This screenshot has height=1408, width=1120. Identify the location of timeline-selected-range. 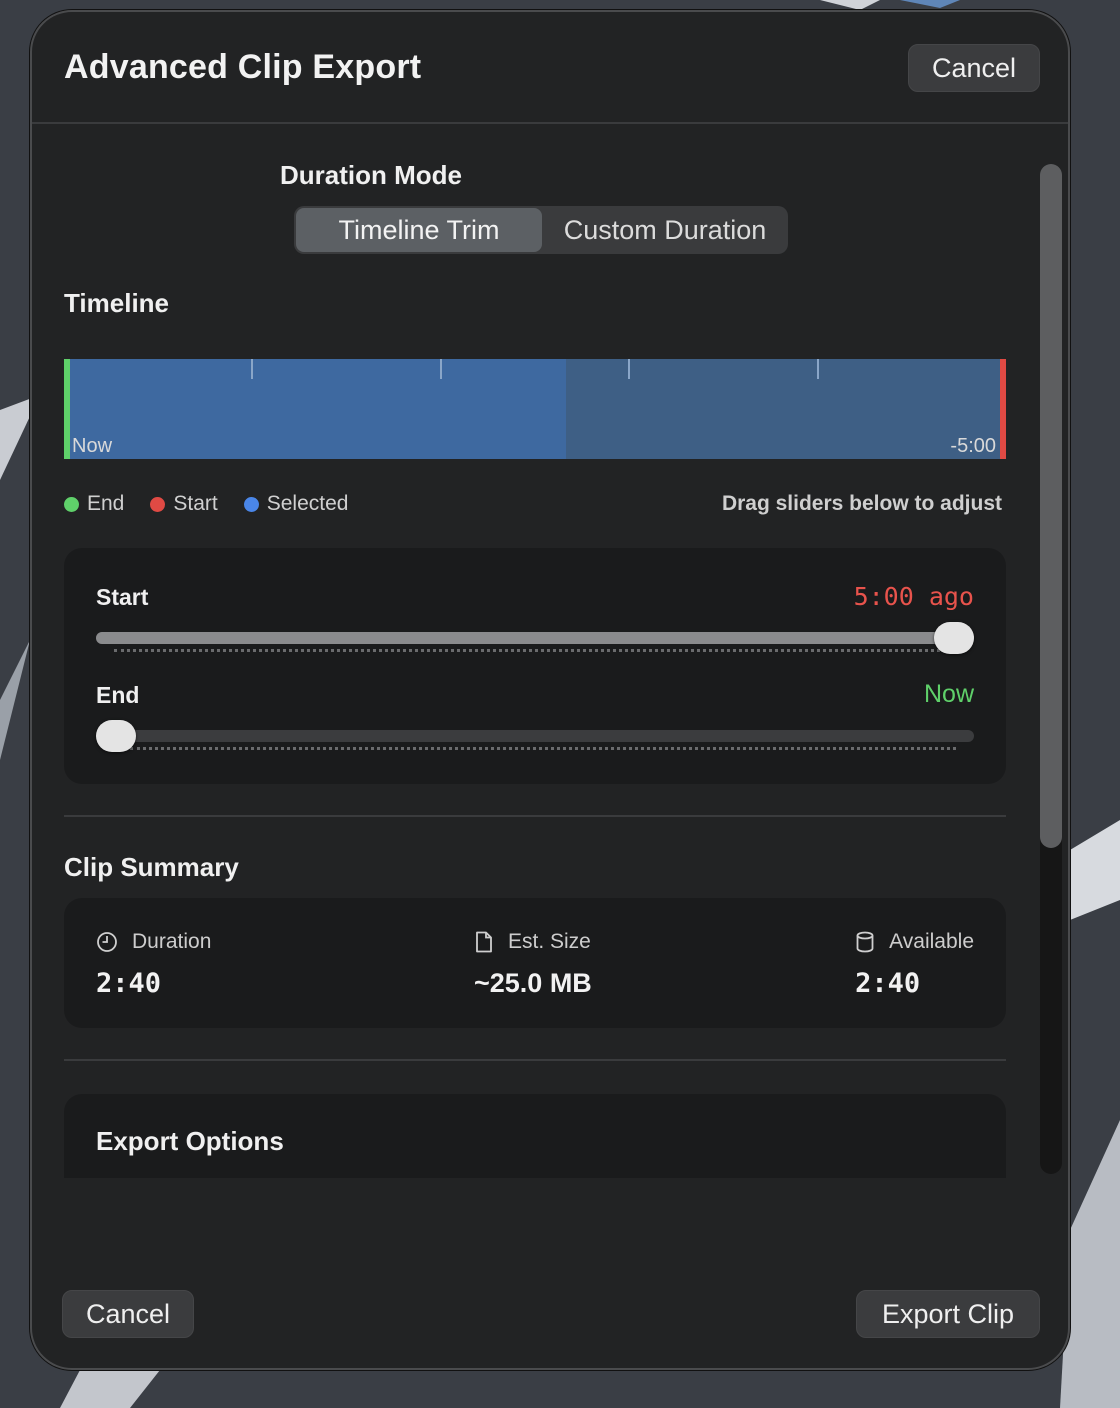
(315, 409).